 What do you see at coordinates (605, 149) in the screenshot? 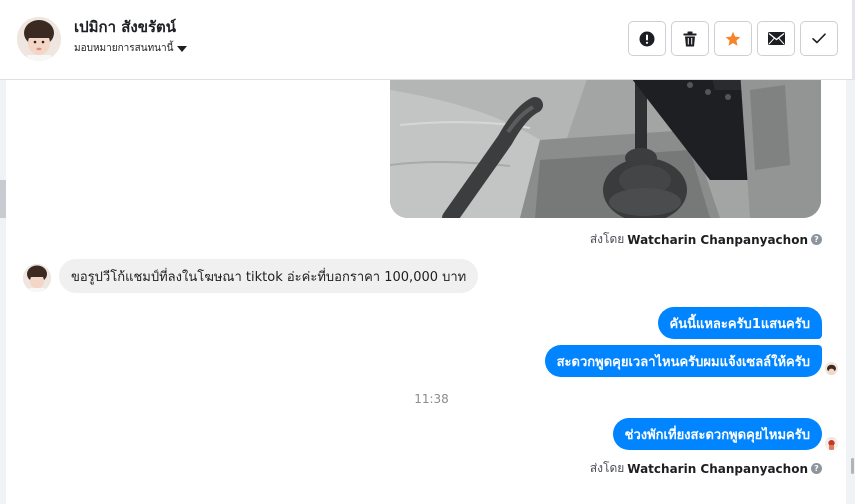
I see `sent-photo` at bounding box center [605, 149].